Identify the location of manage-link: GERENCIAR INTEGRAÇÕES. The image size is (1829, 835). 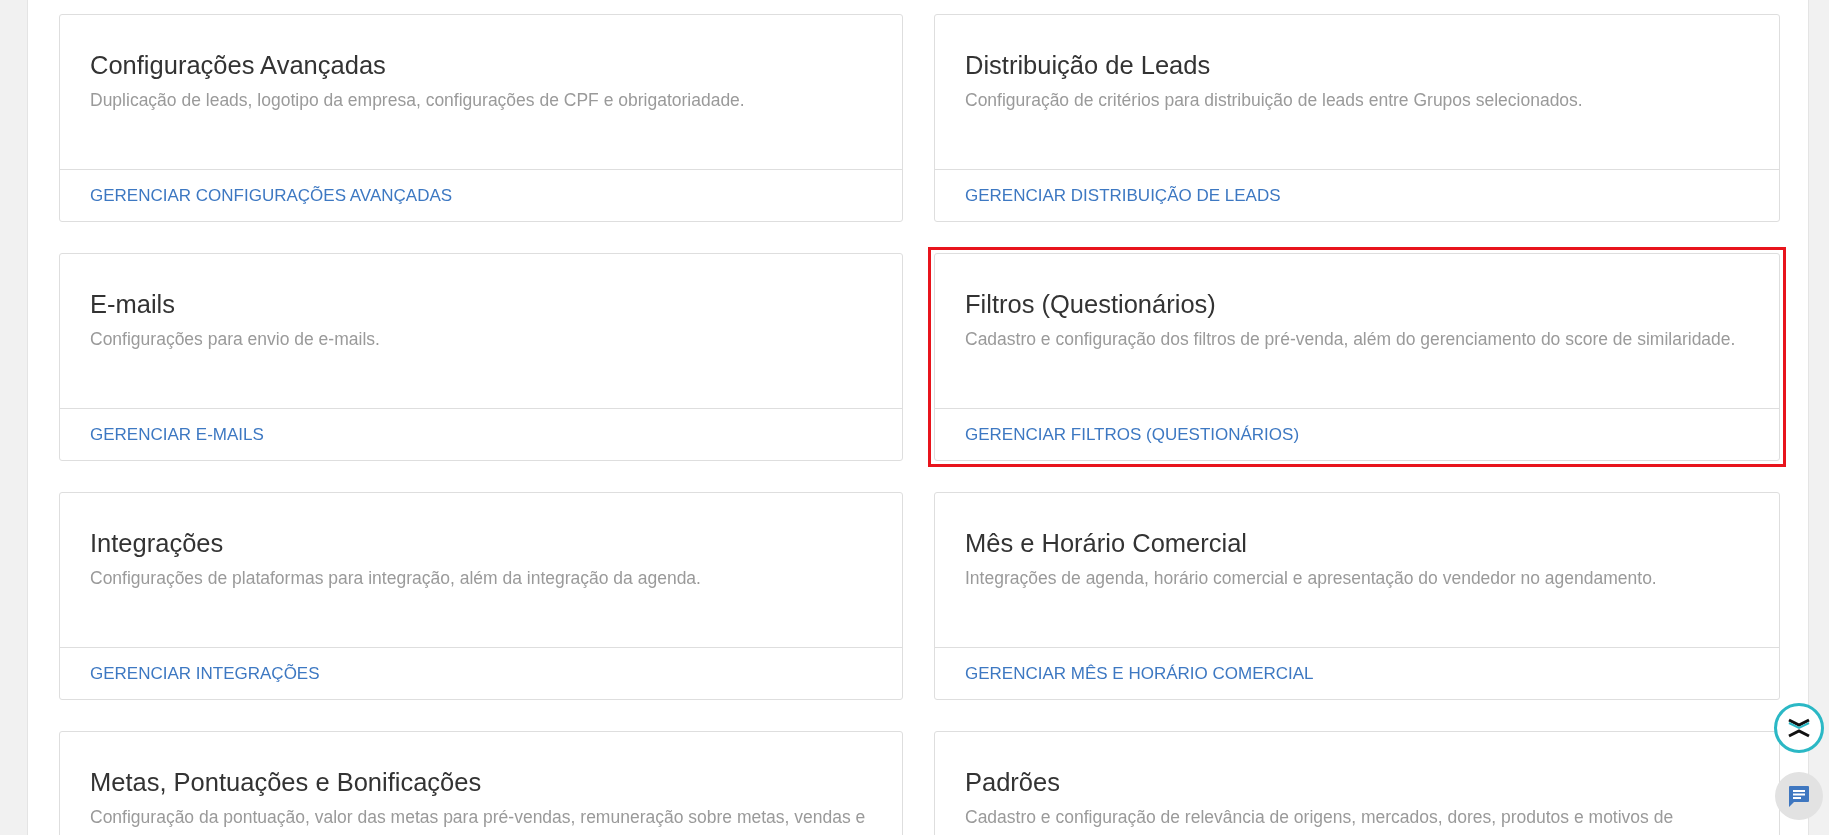
(205, 673).